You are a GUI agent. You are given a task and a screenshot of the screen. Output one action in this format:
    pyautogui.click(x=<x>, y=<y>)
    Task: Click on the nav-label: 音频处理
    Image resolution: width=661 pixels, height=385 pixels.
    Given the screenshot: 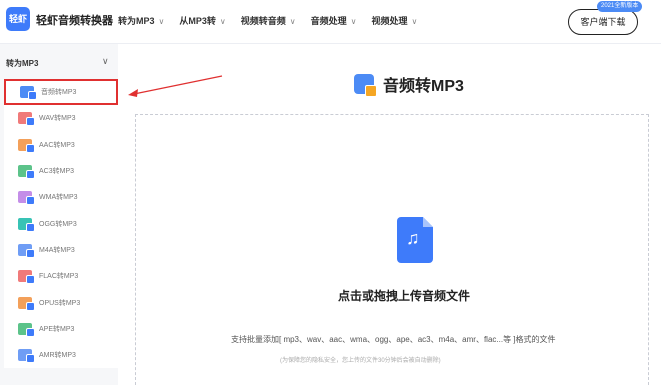 What is the action you would take?
    pyautogui.click(x=328, y=21)
    